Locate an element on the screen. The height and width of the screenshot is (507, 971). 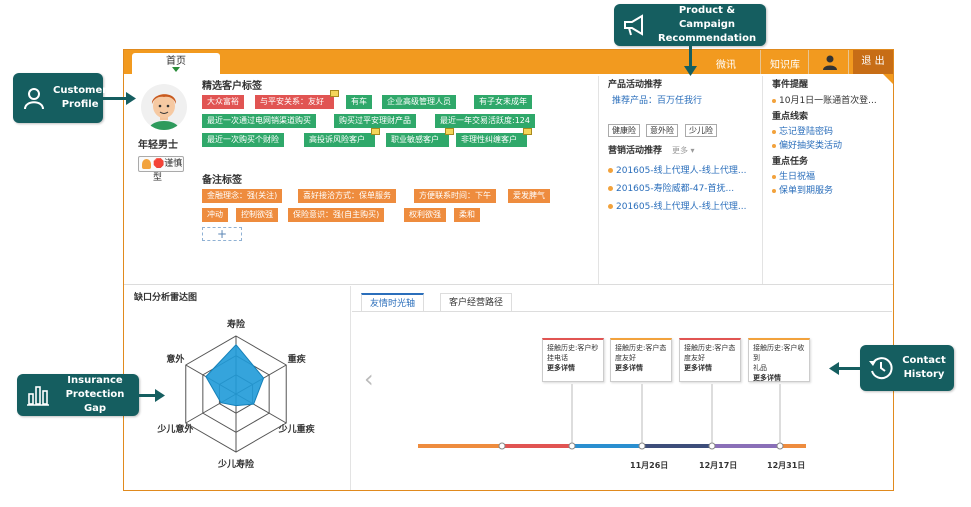
prev-arrow-icon: ‹ is located at coordinates (369, 379).